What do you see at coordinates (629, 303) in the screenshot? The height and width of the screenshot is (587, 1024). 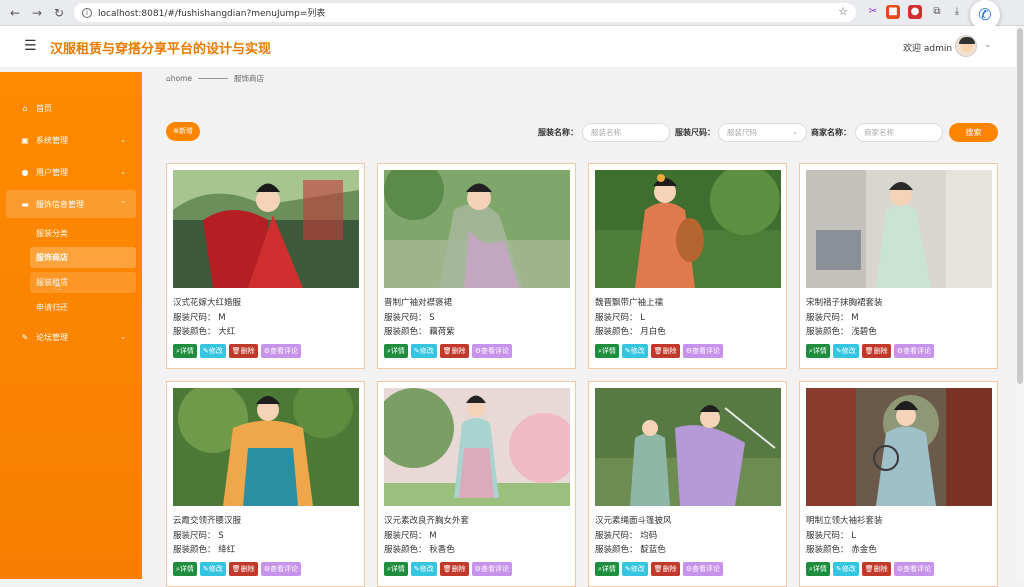 I see `product-name: 魏晋飘带广袖上襦` at bounding box center [629, 303].